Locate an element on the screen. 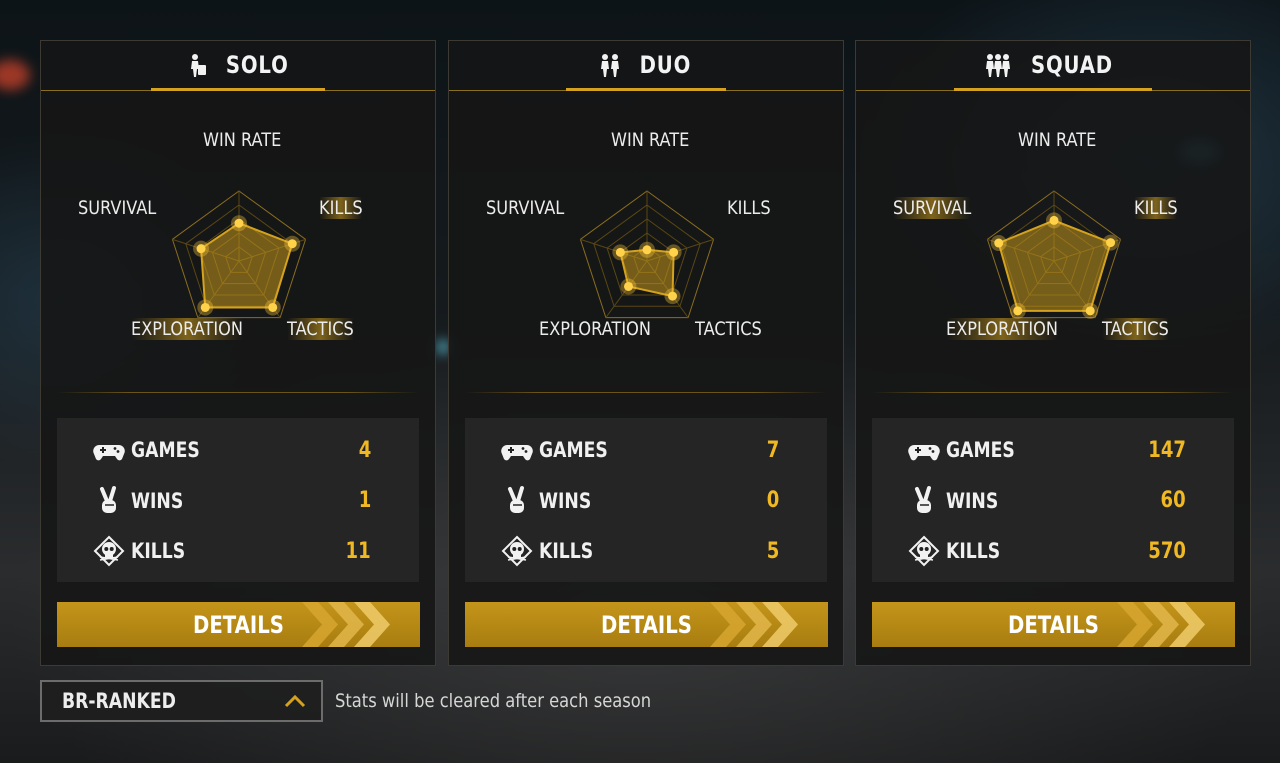 Image resolution: width=1280 pixels, height=763 pixels. squad-radar-chart is located at coordinates (1054, 254).